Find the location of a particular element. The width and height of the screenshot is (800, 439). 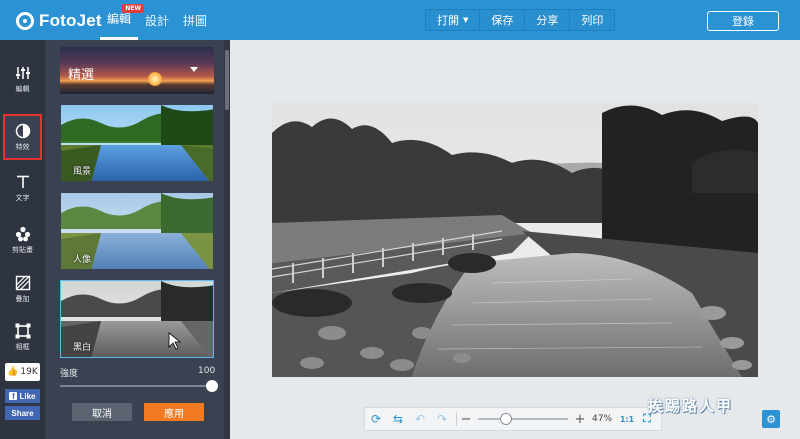

save-button-label: 保存 is located at coordinates (502, 20).